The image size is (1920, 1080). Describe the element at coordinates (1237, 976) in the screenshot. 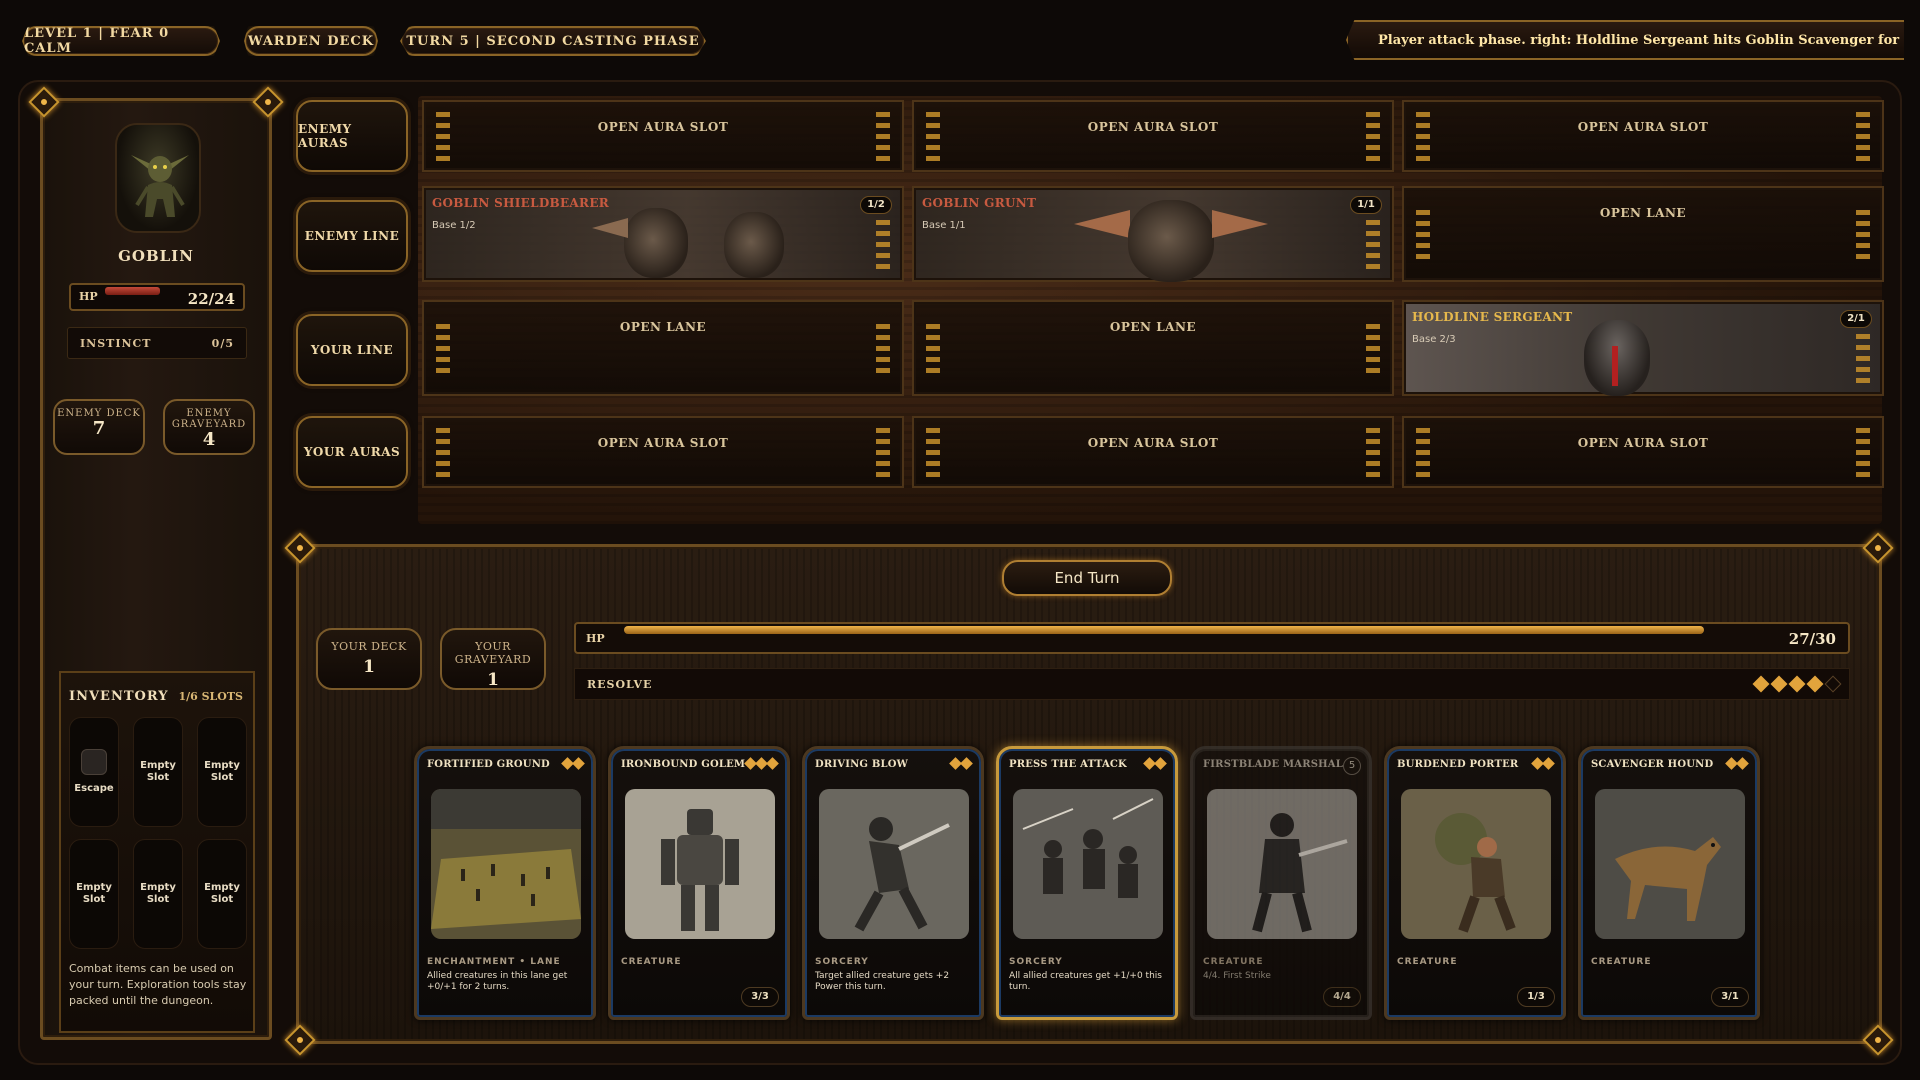

I see `card-text: 4/4. First Strike` at that location.